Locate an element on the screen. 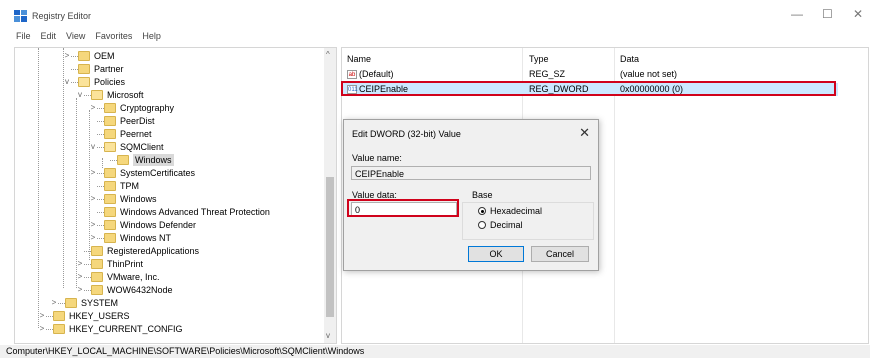 This screenshot has width=870, height=358. tree-item-label: HKEY_CURRENT_CONFIG is located at coordinates (126, 329).